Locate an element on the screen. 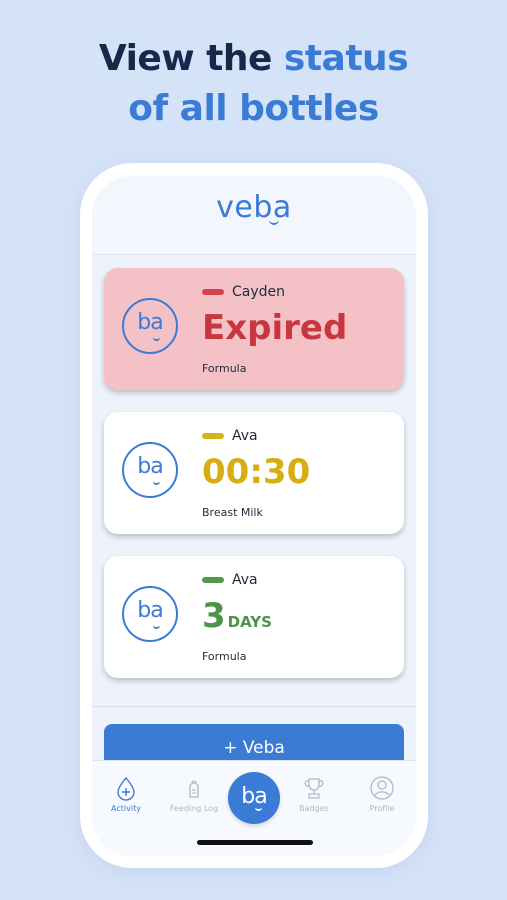 The width and height of the screenshot is (507, 900). headline-line-2: of all bottles is located at coordinates (253, 108).